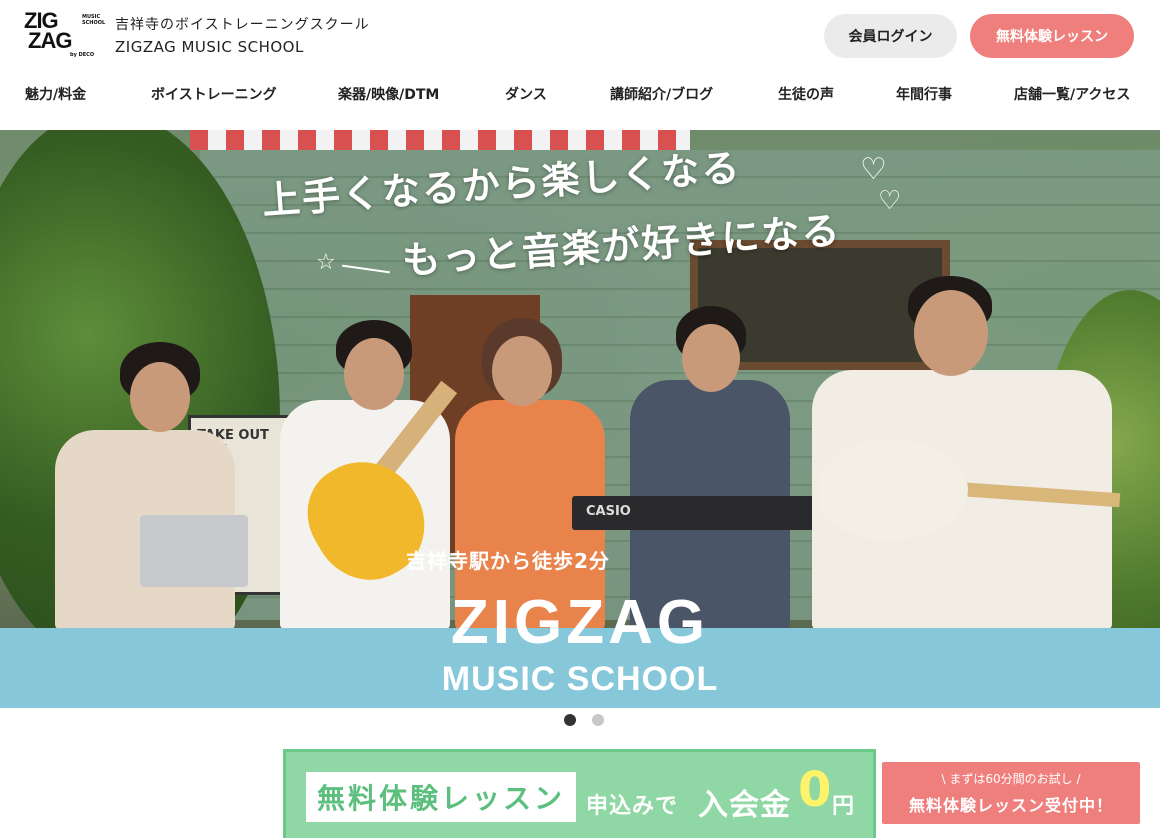 This screenshot has height=838, width=1160. Describe the element at coordinates (806, 94) in the screenshot. I see `nav-item-voices: 生徒の声` at that location.